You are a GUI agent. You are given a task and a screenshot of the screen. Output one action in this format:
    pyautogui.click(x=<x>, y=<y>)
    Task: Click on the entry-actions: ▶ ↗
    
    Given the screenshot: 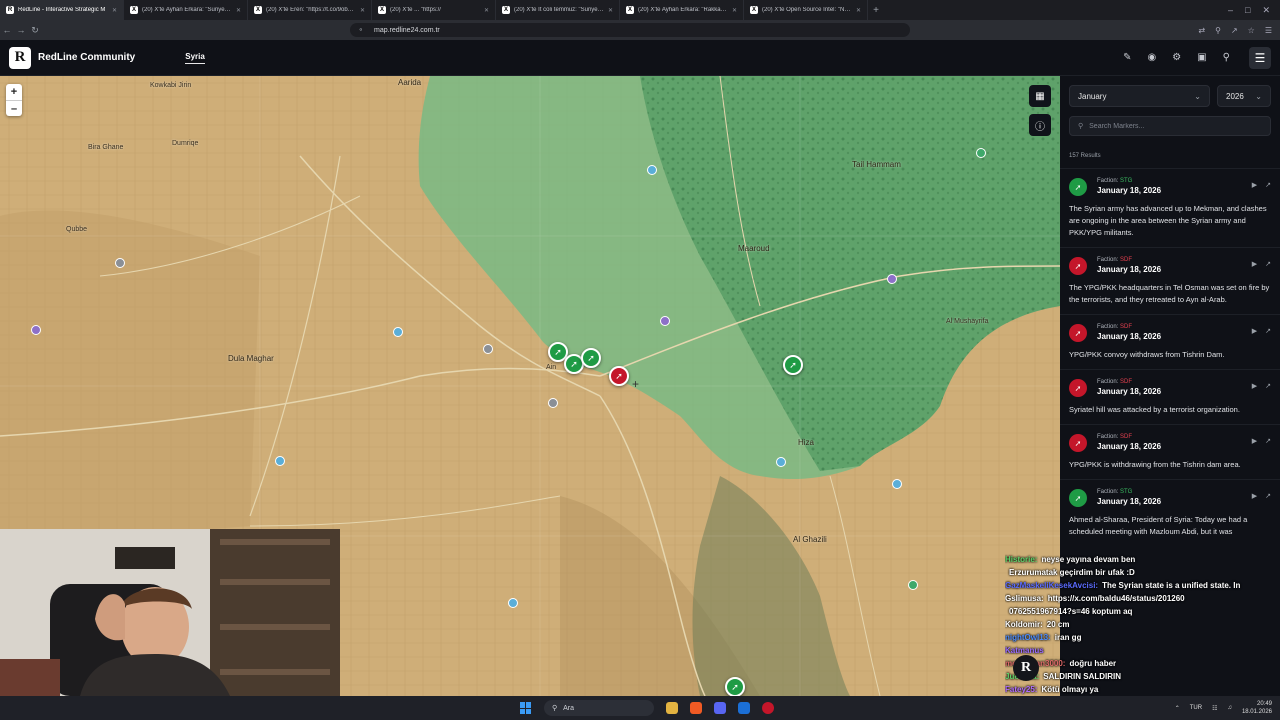 What is the action you would take?
    pyautogui.click(x=1261, y=441)
    